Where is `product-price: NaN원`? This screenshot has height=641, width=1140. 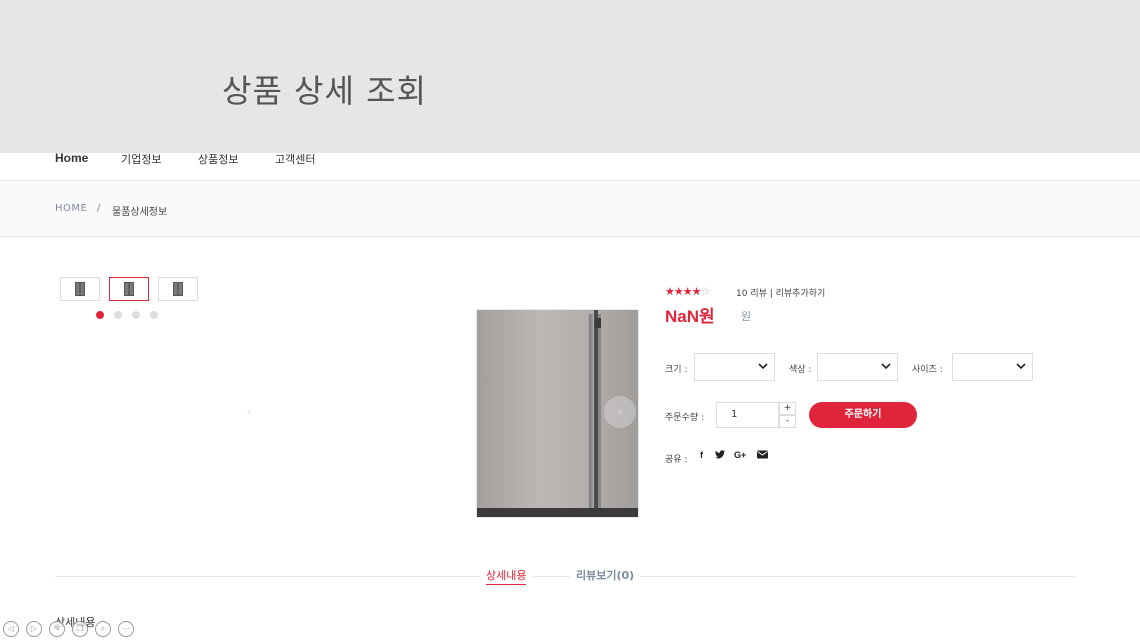
product-price: NaN원 is located at coordinates (690, 316).